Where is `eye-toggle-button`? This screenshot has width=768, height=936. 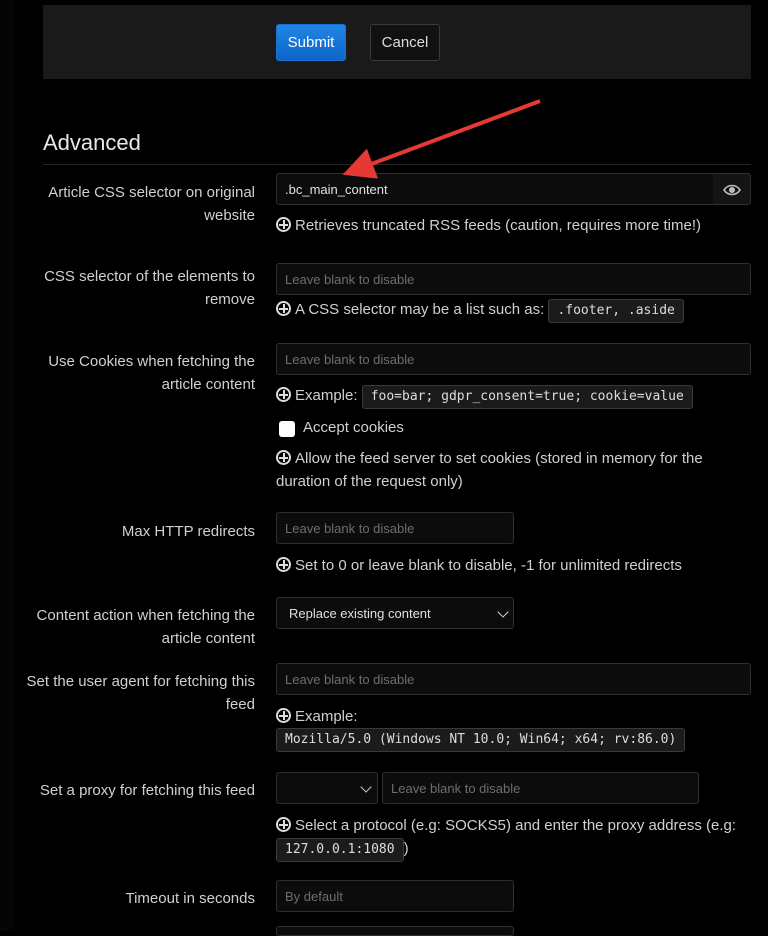 eye-toggle-button is located at coordinates (732, 189).